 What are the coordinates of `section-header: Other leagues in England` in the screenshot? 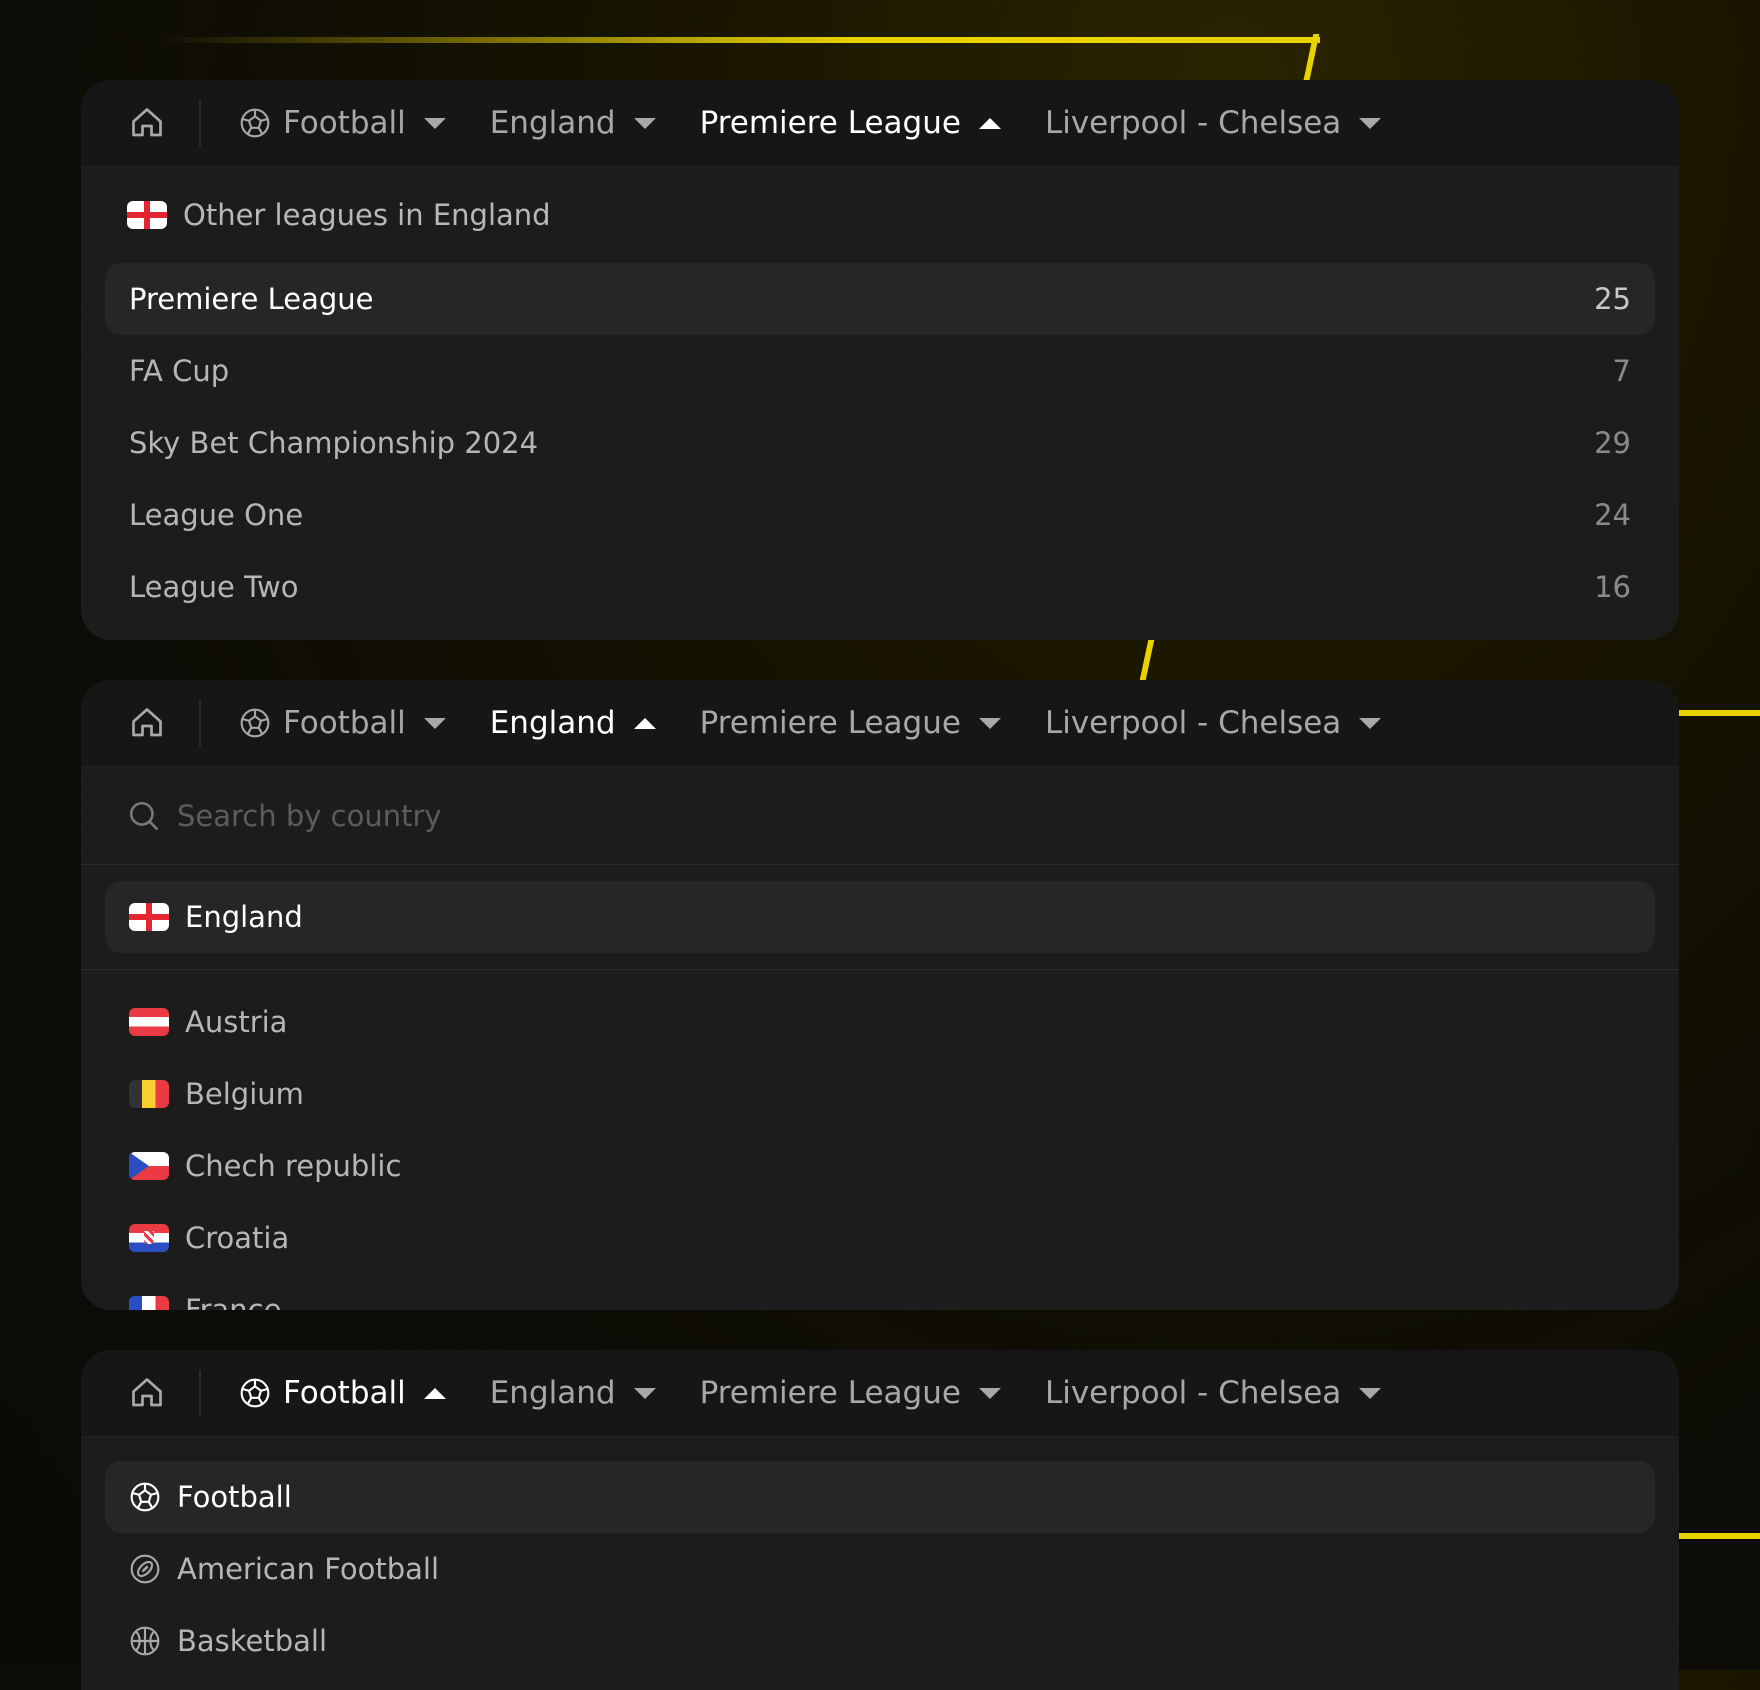 It's located at (880, 215).